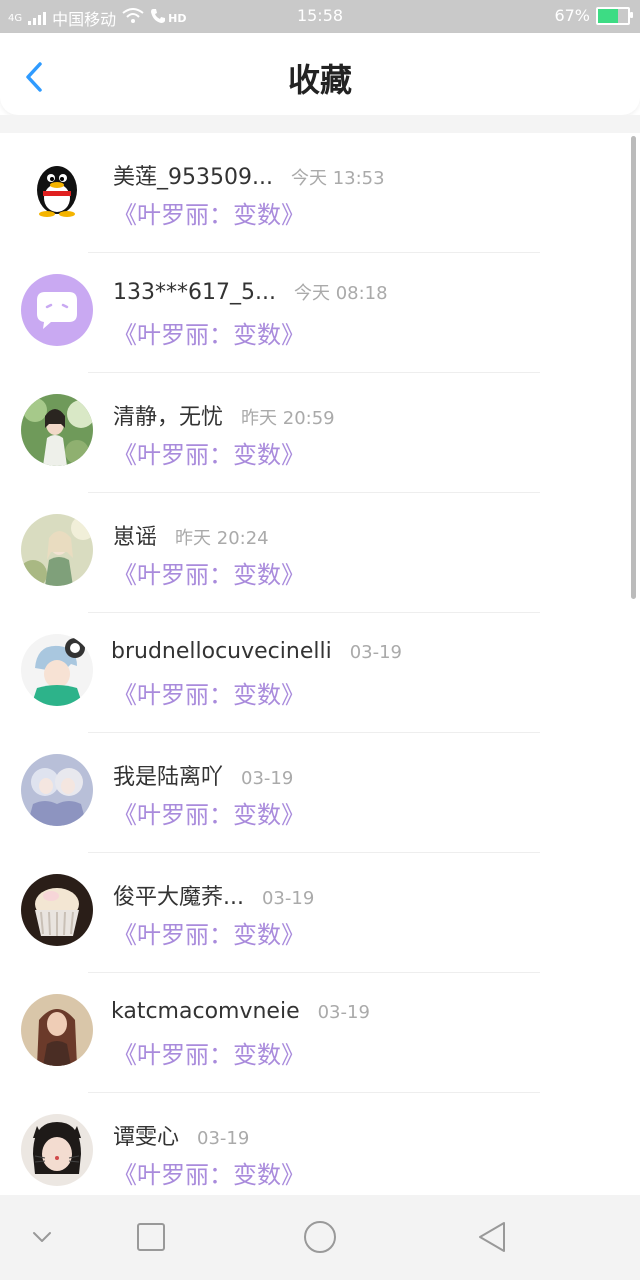 The image size is (640, 1280). I want to click on user-name: 美莲_953509... 今天 13:53, so click(249, 175).